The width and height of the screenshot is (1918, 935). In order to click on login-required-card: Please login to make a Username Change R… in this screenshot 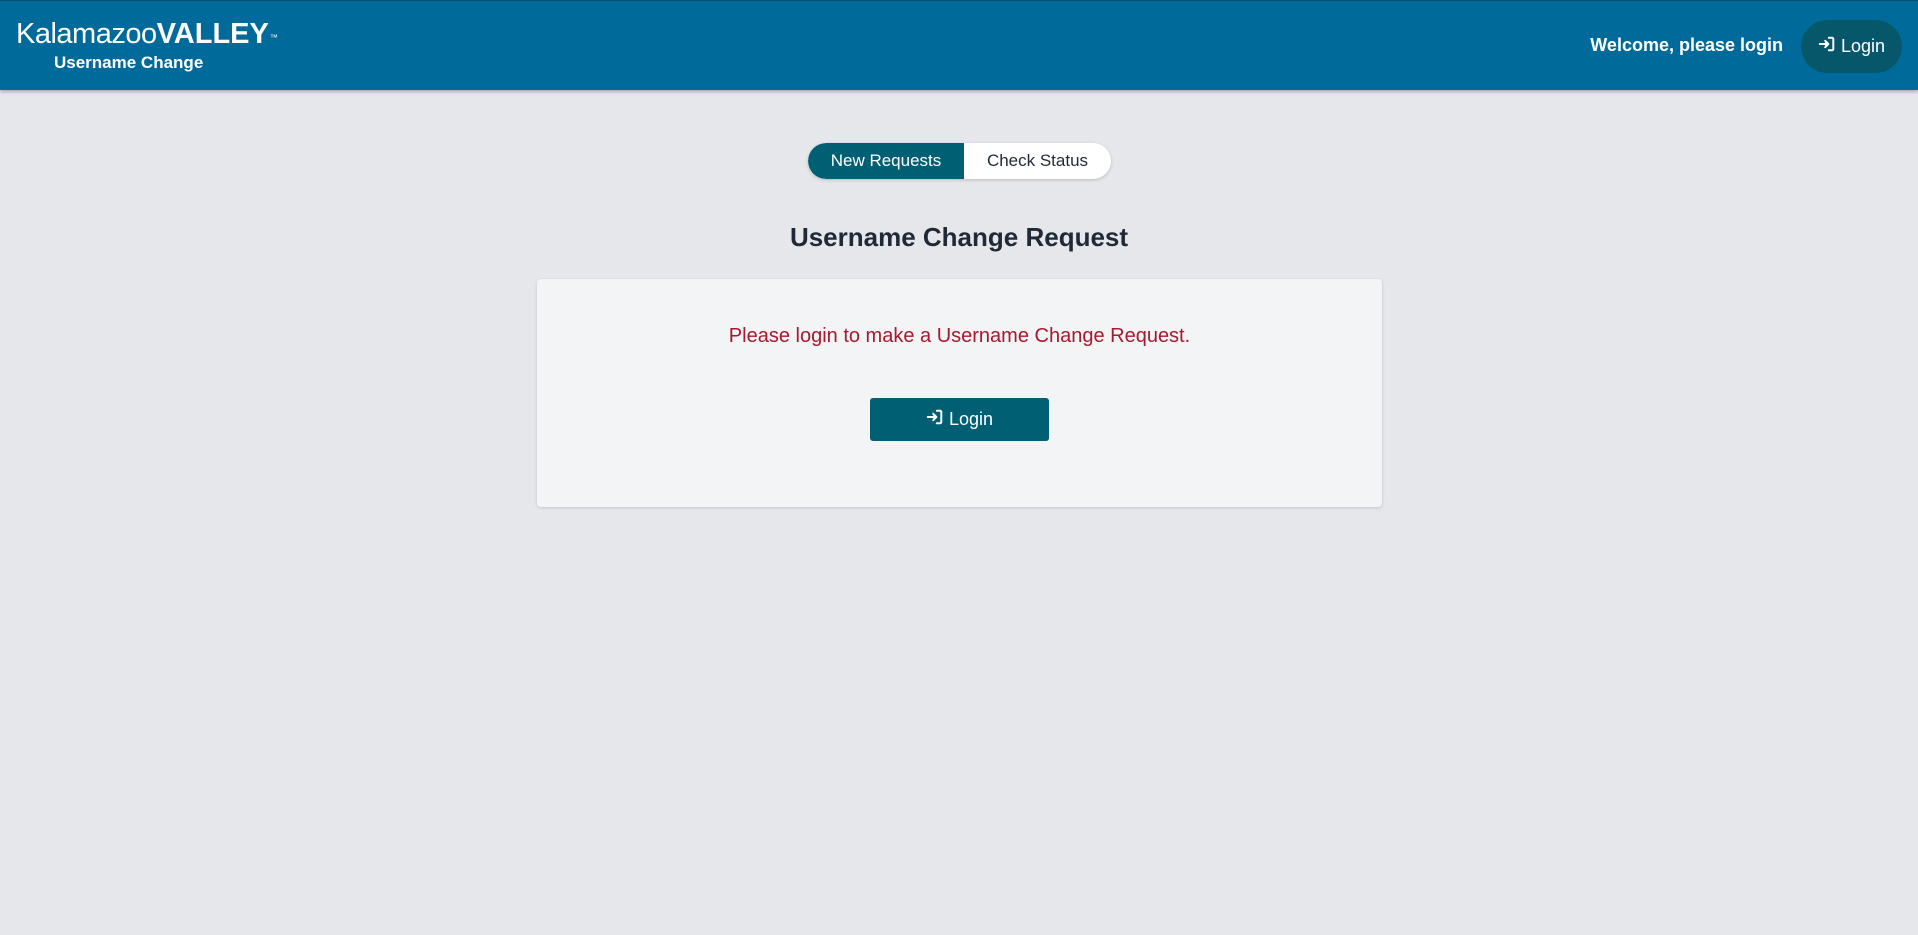, I will do `click(959, 393)`.